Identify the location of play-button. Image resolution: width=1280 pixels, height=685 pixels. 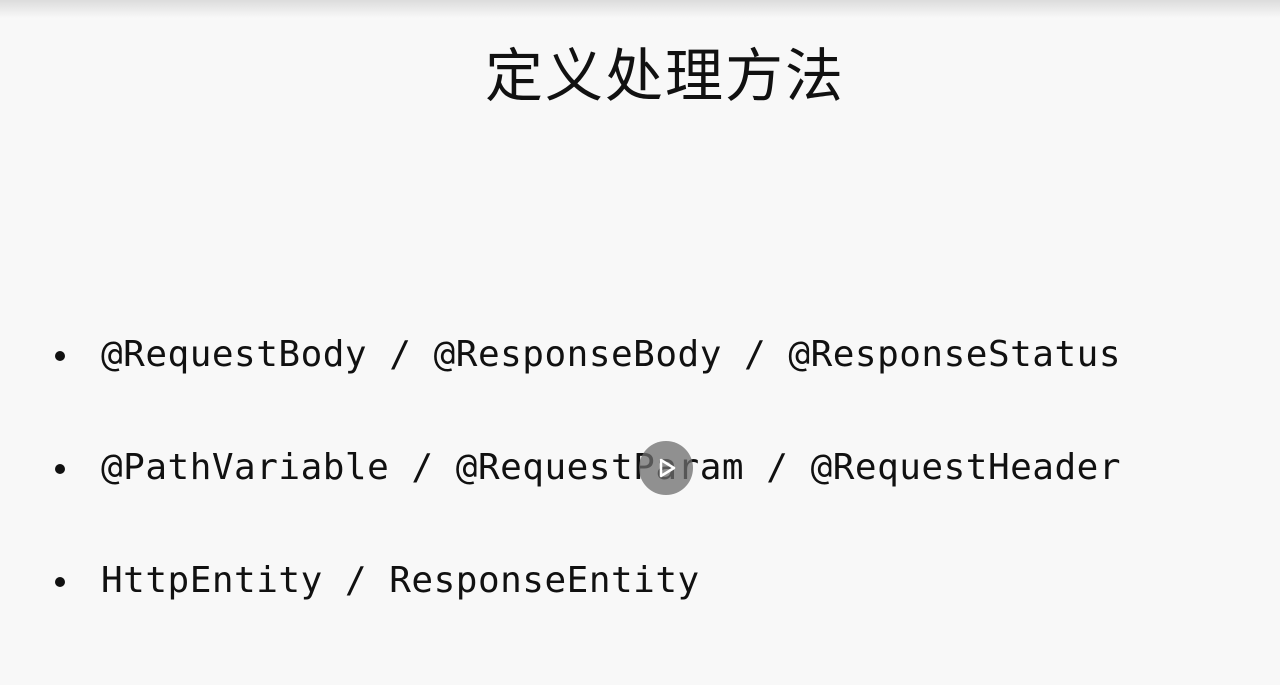
(666, 468).